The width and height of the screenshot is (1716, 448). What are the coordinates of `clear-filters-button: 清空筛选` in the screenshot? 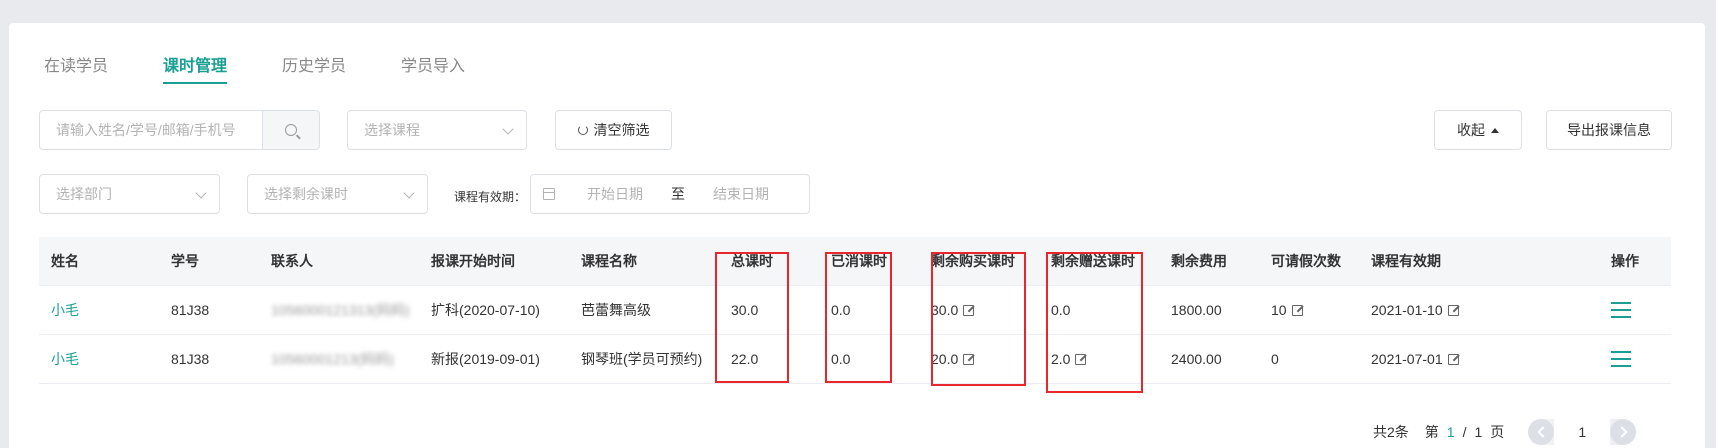 It's located at (613, 130).